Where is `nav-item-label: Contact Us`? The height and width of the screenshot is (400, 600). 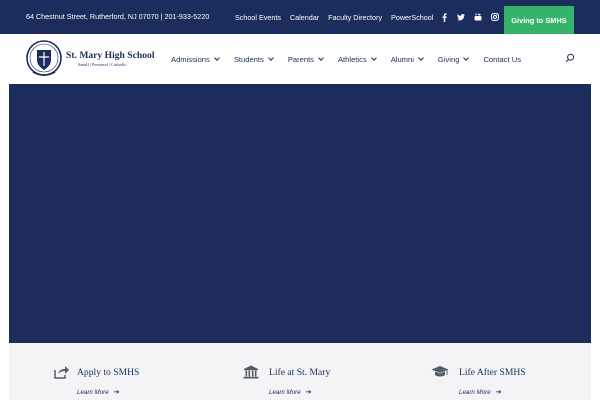 nav-item-label: Contact Us is located at coordinates (502, 59).